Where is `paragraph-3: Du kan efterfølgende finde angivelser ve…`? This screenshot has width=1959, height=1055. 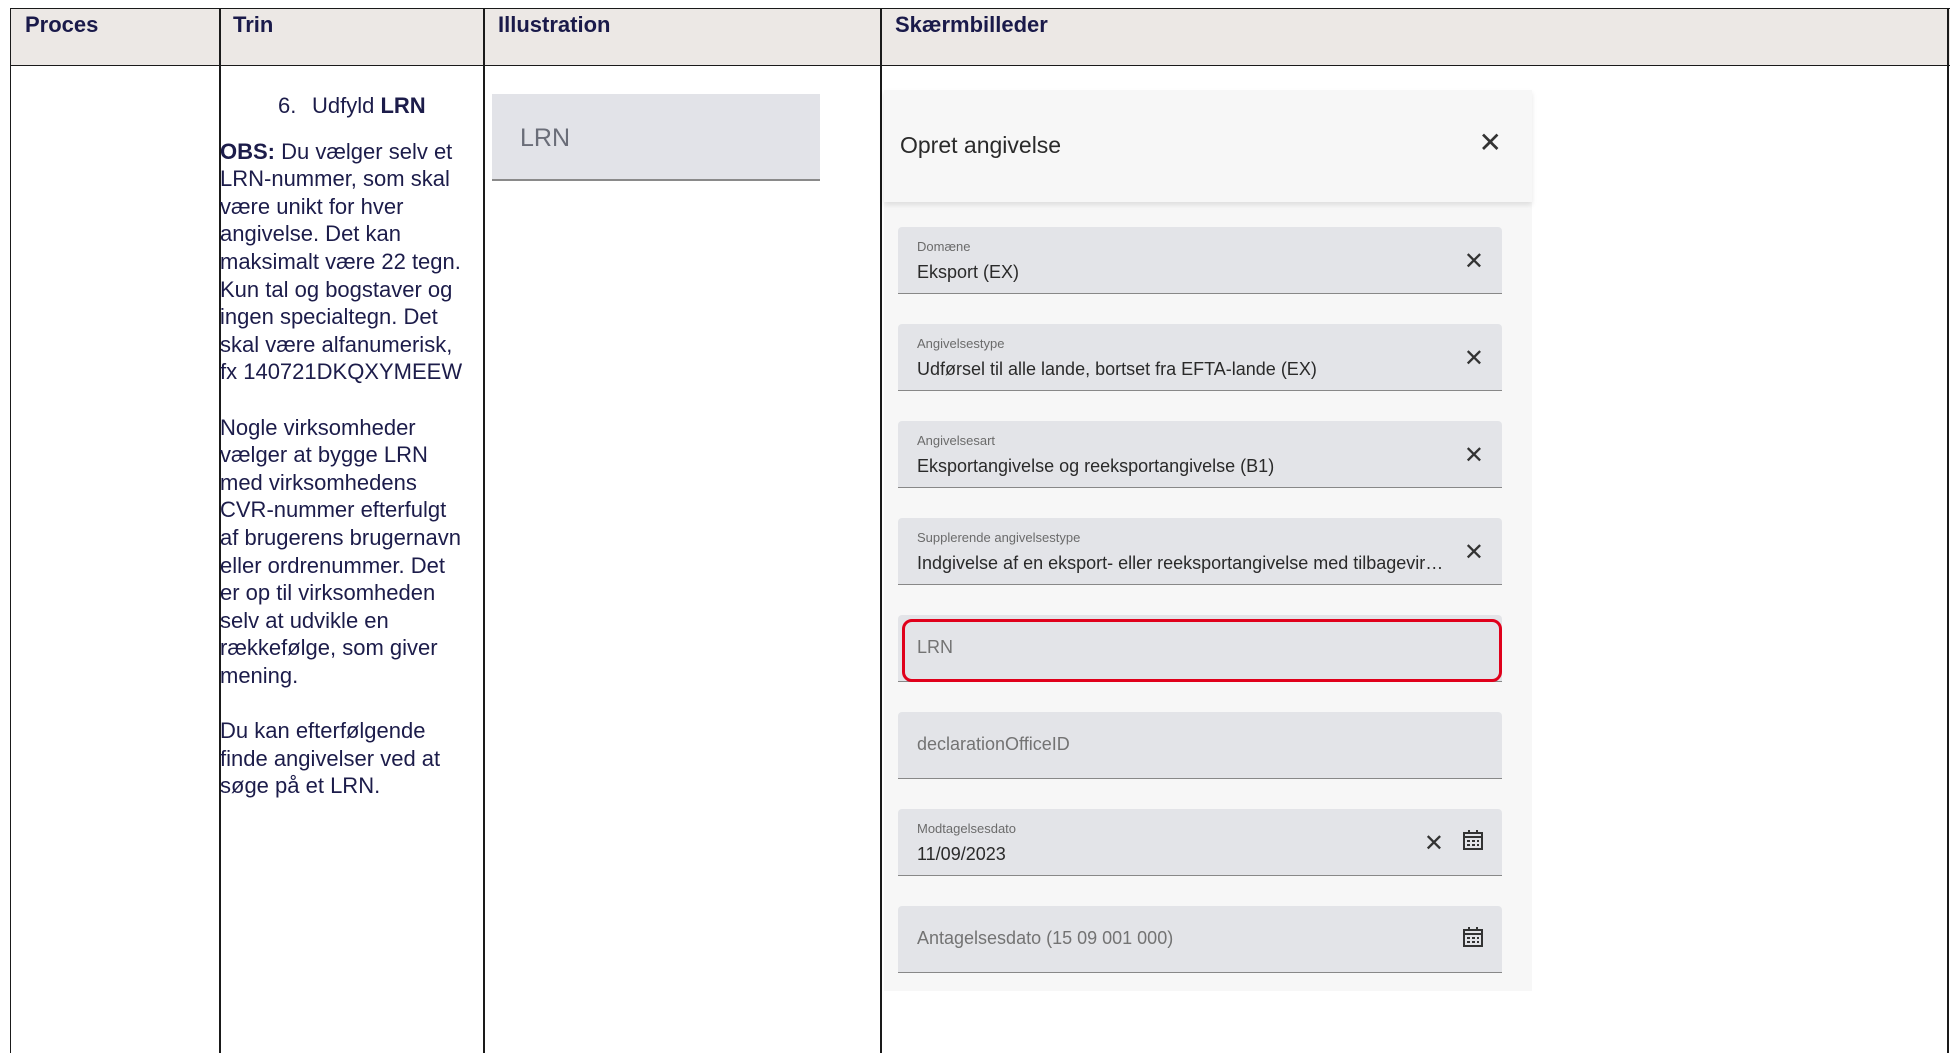 paragraph-3: Du kan efterfølgende finde angivelser ve… is located at coordinates (330, 758).